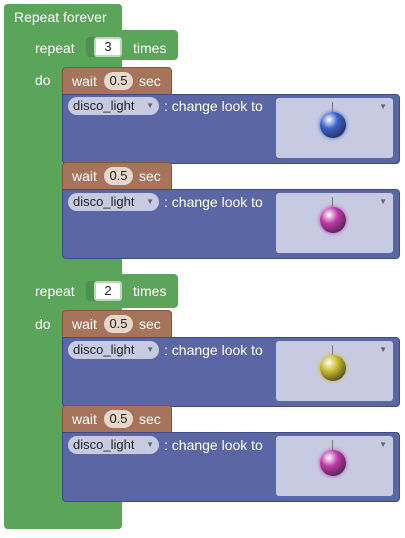 This screenshot has width=405, height=538. I want to click on repeat-forever-footer, so click(63, 523).